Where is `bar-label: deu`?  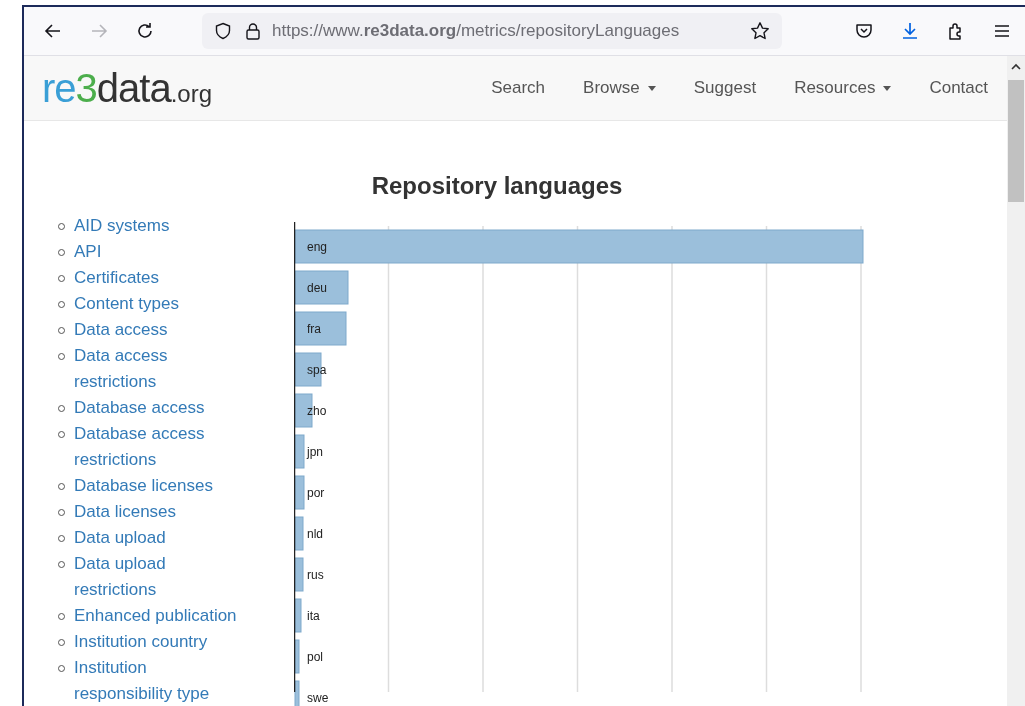 bar-label: deu is located at coordinates (317, 288).